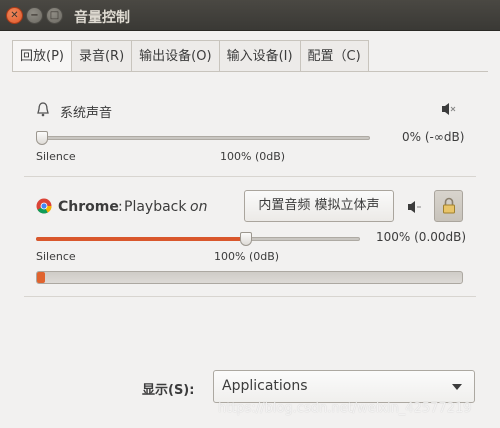 The image size is (500, 428). I want to click on stream-name: Playback, so click(155, 207).